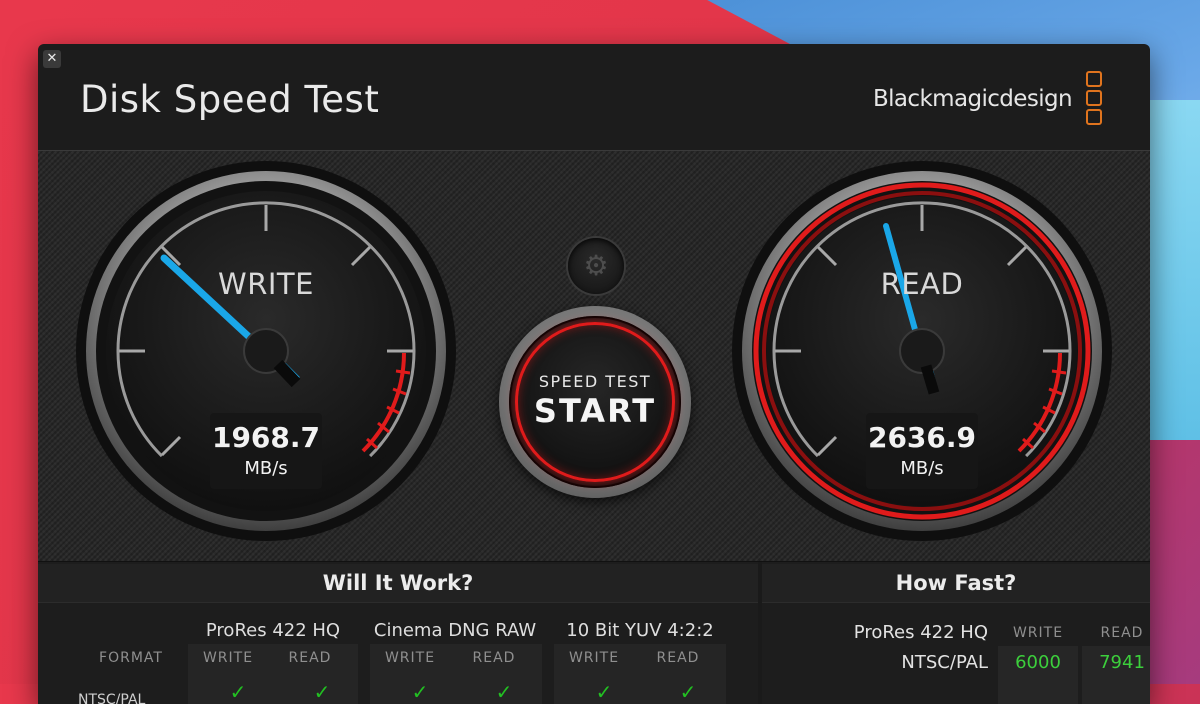 This screenshot has width=1200, height=704. Describe the element at coordinates (972, 99) in the screenshot. I see `brand-name: Blackmagicdesign` at that location.